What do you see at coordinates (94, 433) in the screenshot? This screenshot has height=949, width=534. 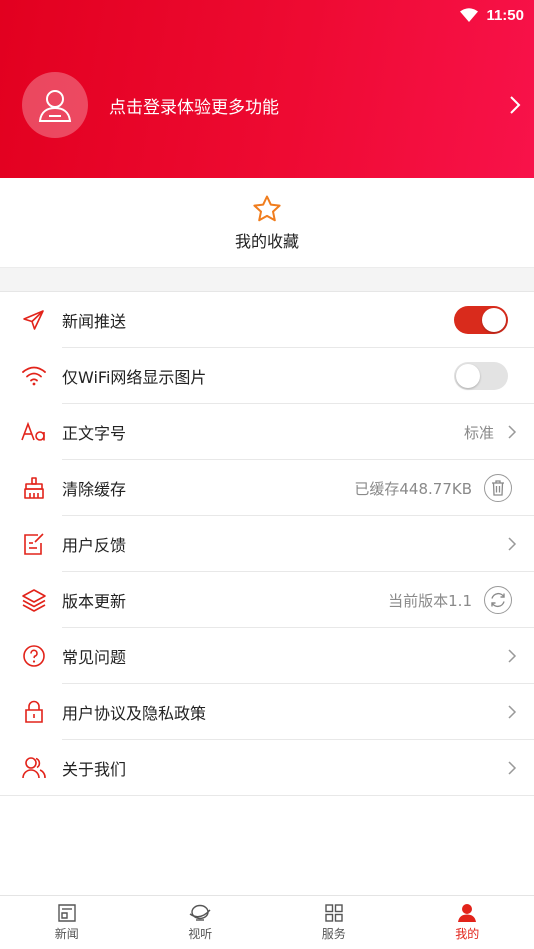 I see `setting-label: 正文字号` at bounding box center [94, 433].